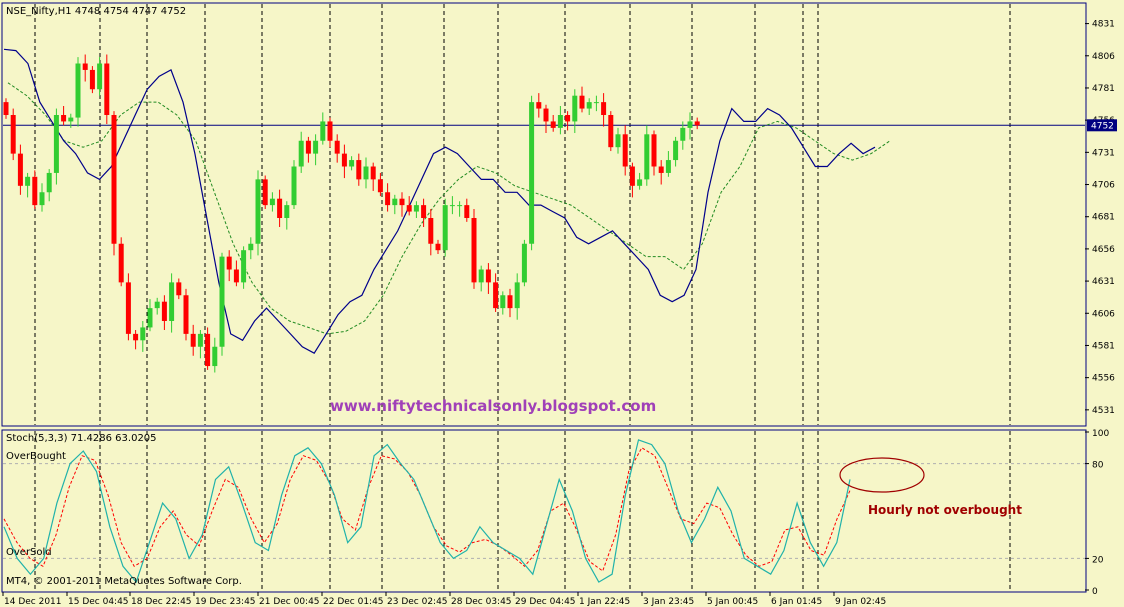 The width and height of the screenshot is (1124, 607). I want to click on time-label: 15 Dec 04:45, so click(98, 602).